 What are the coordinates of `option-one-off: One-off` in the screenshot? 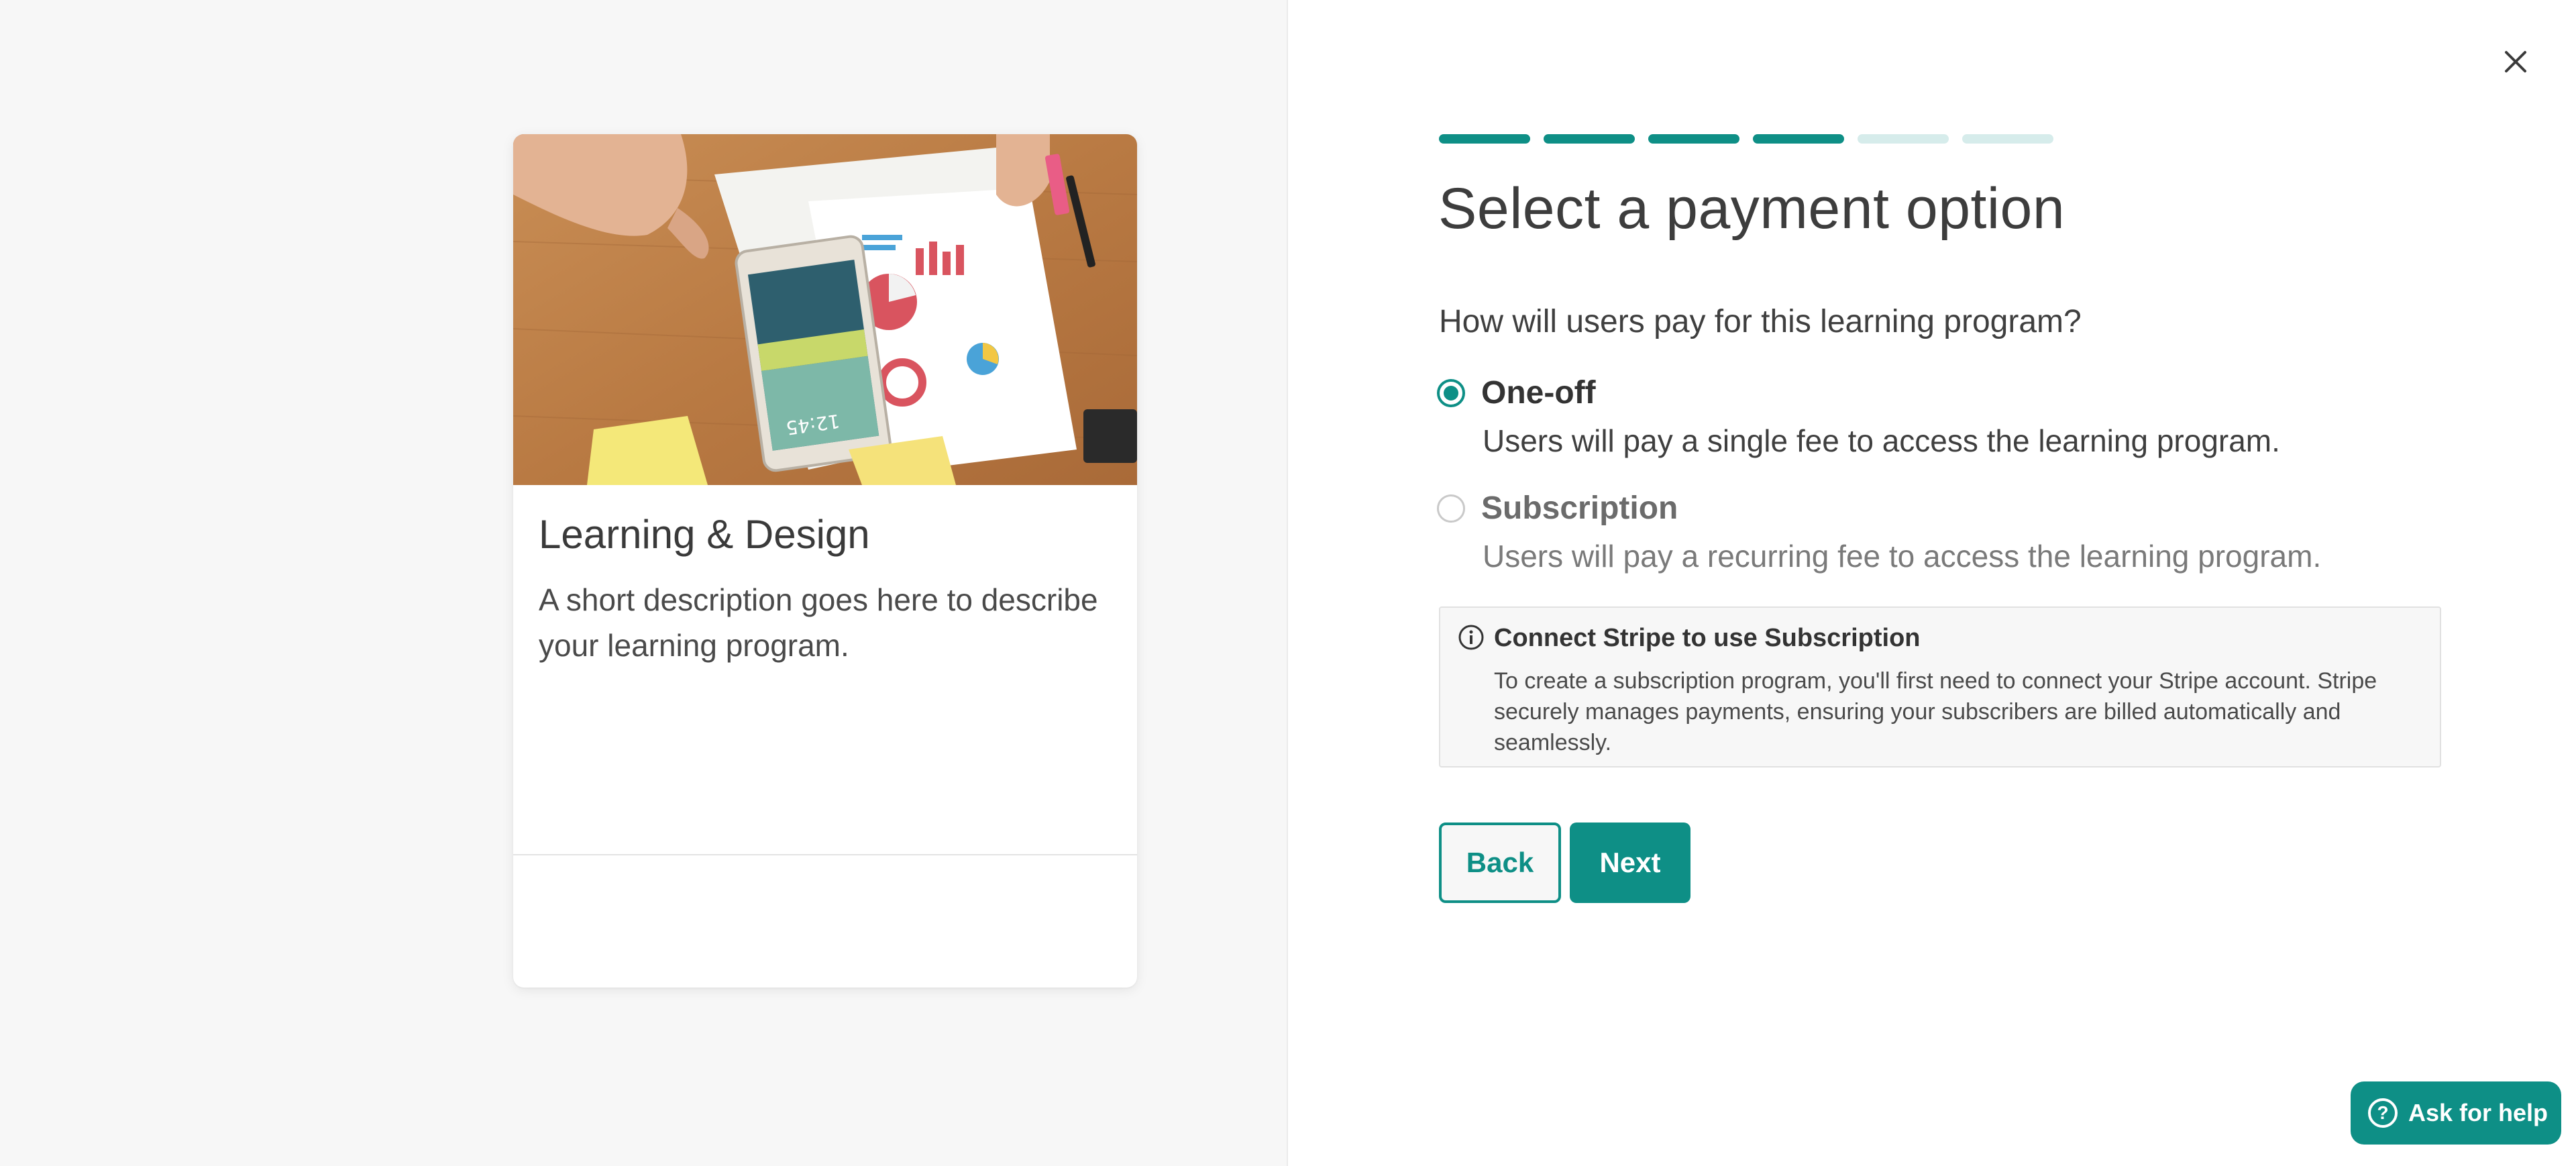 It's located at (1516, 392).